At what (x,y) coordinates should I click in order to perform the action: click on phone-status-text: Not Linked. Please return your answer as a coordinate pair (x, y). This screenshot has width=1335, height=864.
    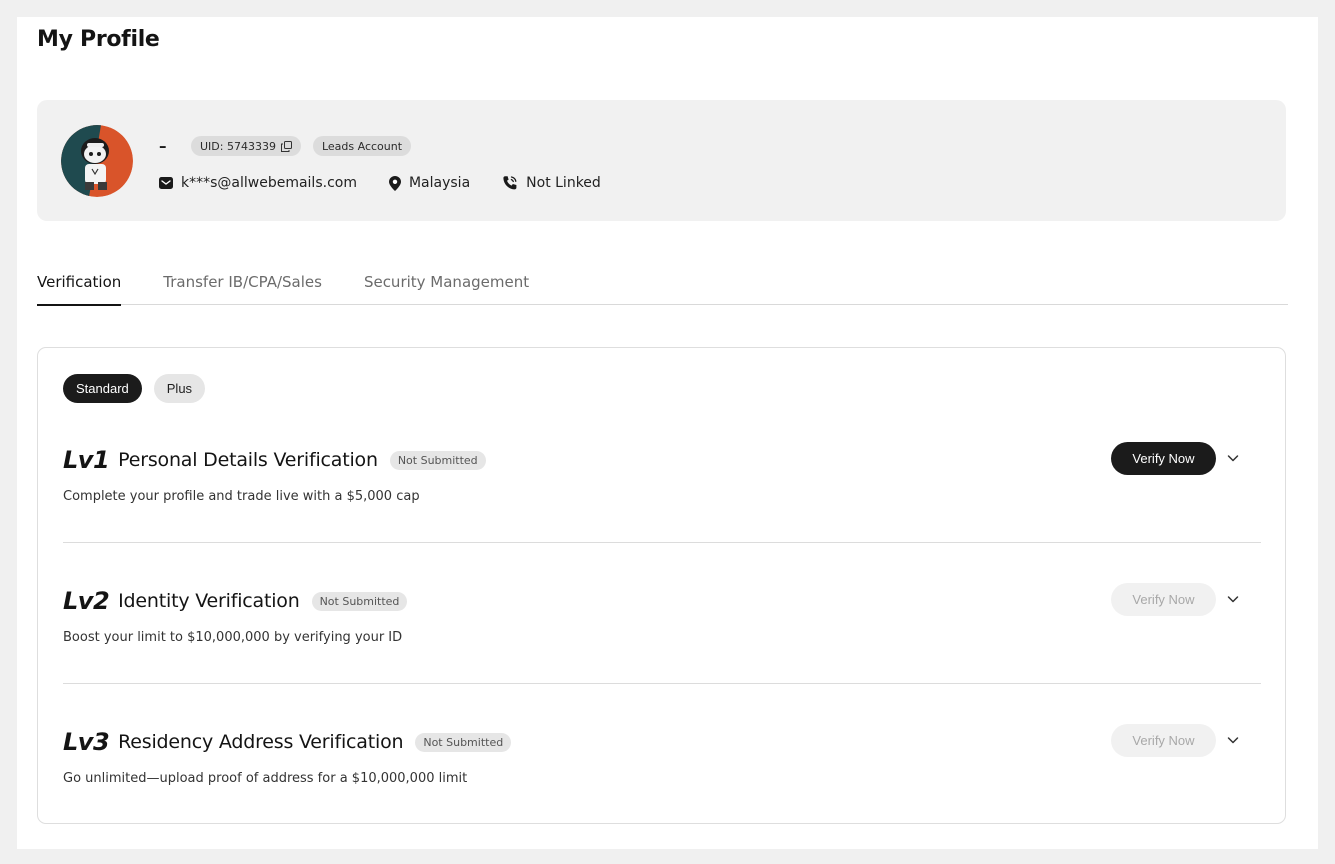
    Looking at the image, I should click on (563, 183).